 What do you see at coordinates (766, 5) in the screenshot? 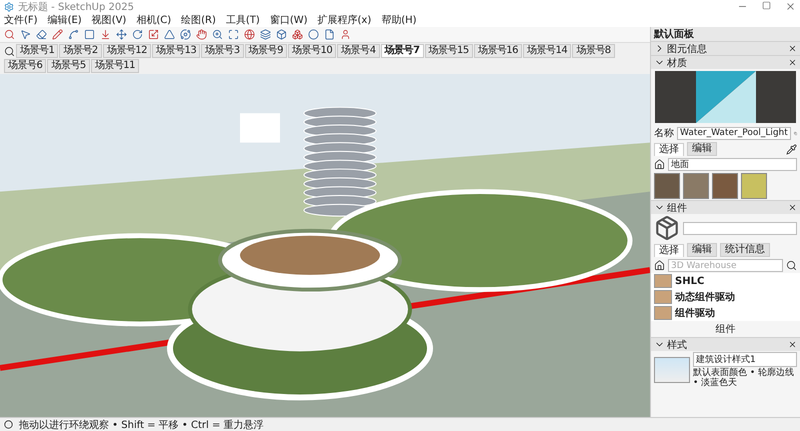
I see `maximize-icon` at bounding box center [766, 5].